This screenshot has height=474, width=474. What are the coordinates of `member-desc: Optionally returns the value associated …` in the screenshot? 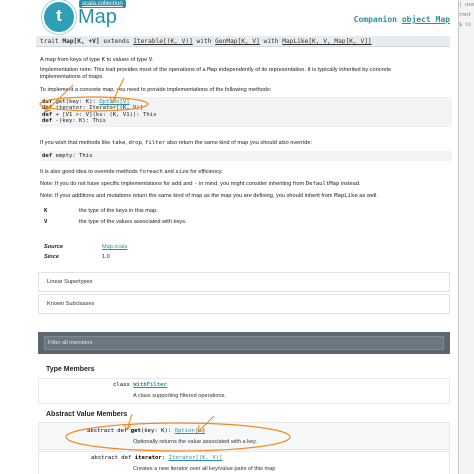 It's located at (195, 442).